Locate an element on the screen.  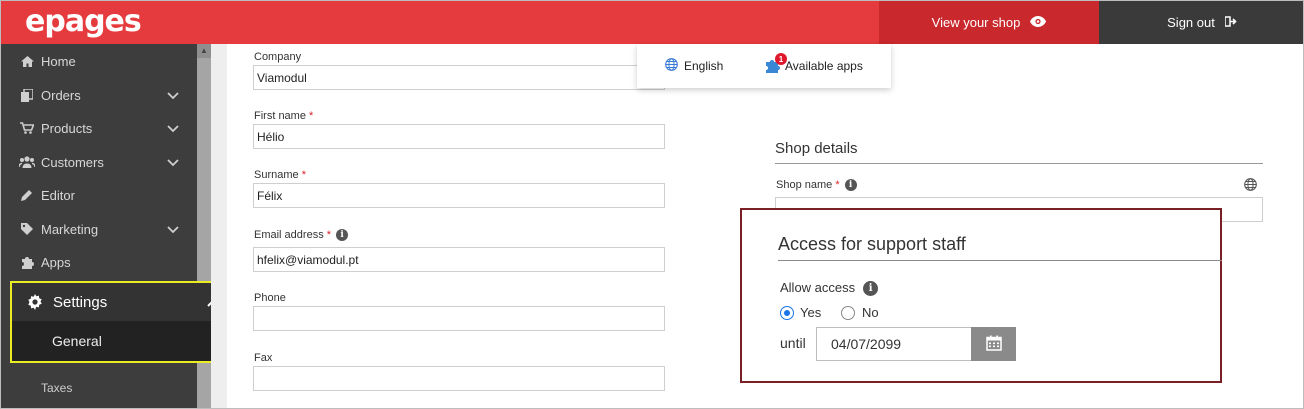
sidebar-item-label: Products is located at coordinates (67, 128).